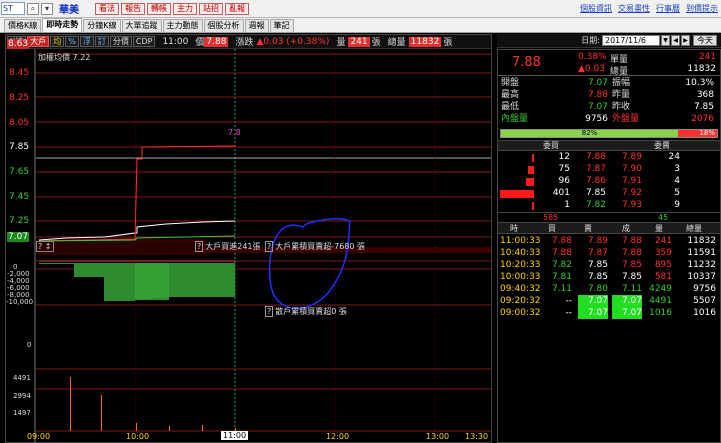 The height and width of the screenshot is (443, 721). Describe the element at coordinates (281, 25) in the screenshot. I see `tab-notes: 筆記` at that location.